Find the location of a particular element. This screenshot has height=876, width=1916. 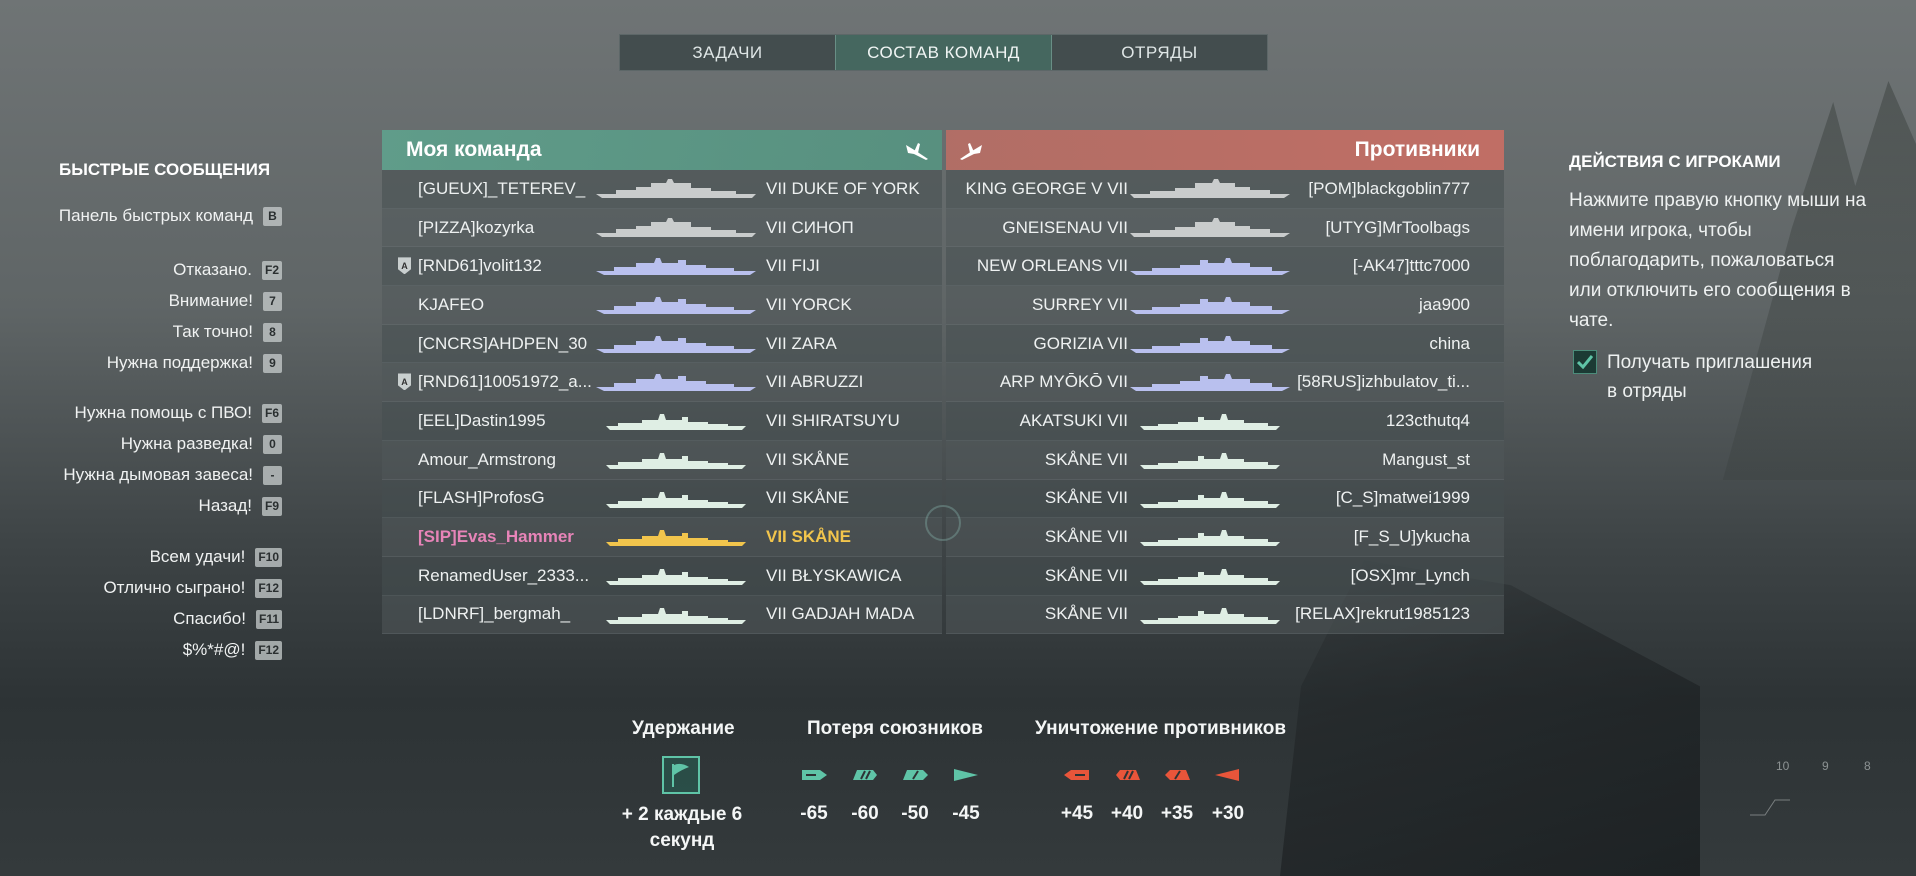

quick-message-item: Назад! F9 is located at coordinates (240, 506).